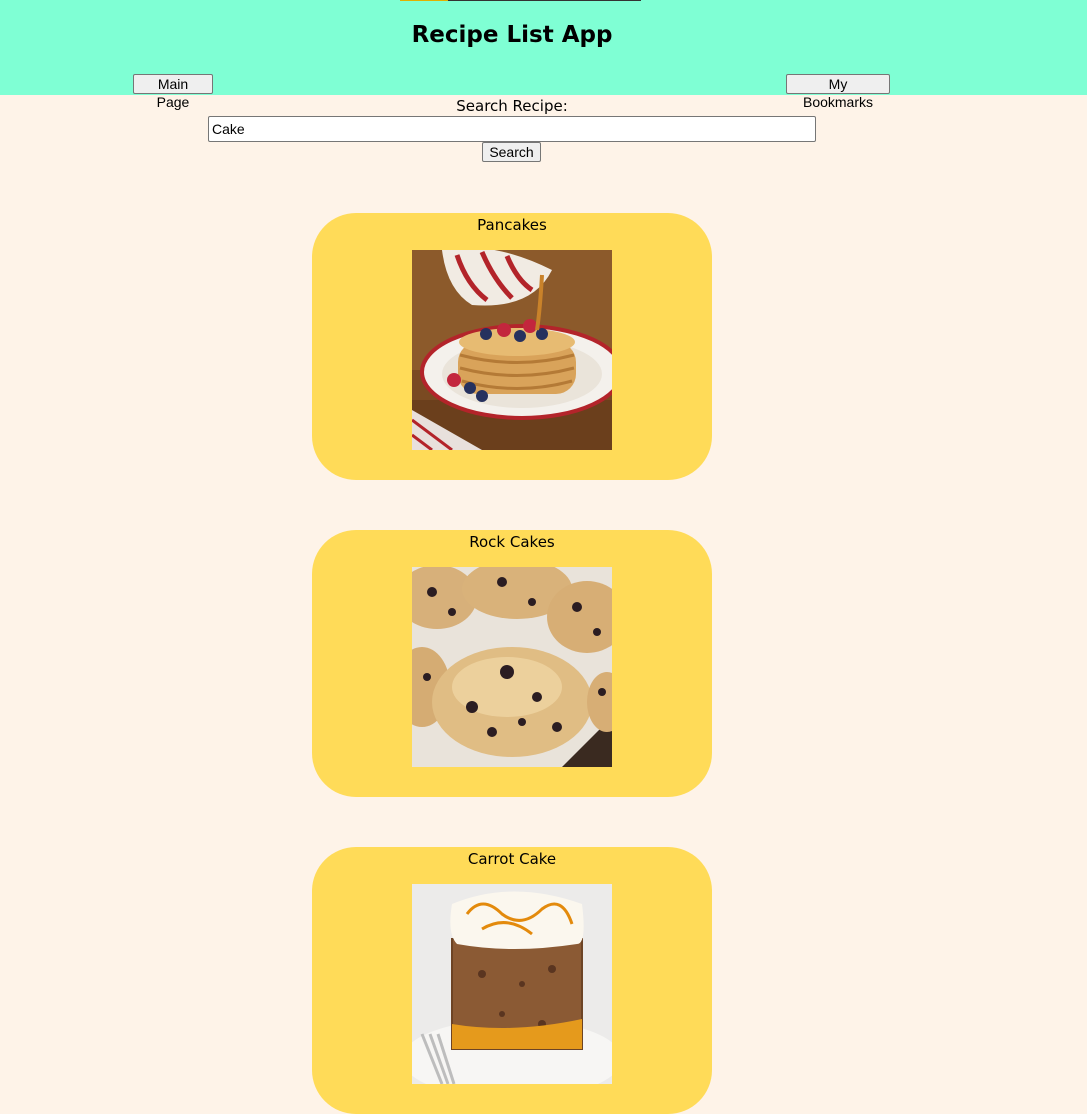 This screenshot has height=1114, width=1087. Describe the element at coordinates (838, 92) in the screenshot. I see `my-bookmarks-button: My Bookmarks` at that location.